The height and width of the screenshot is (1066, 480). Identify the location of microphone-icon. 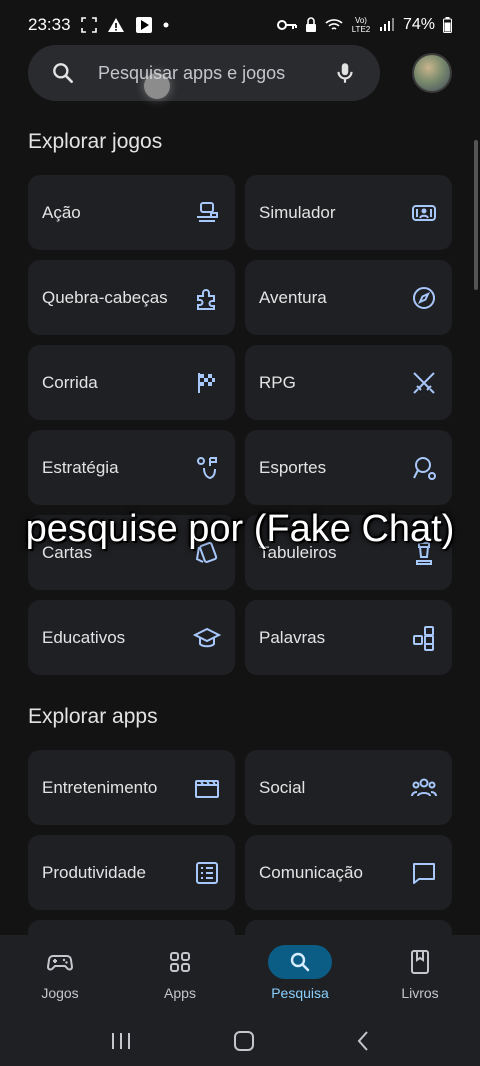
(345, 73).